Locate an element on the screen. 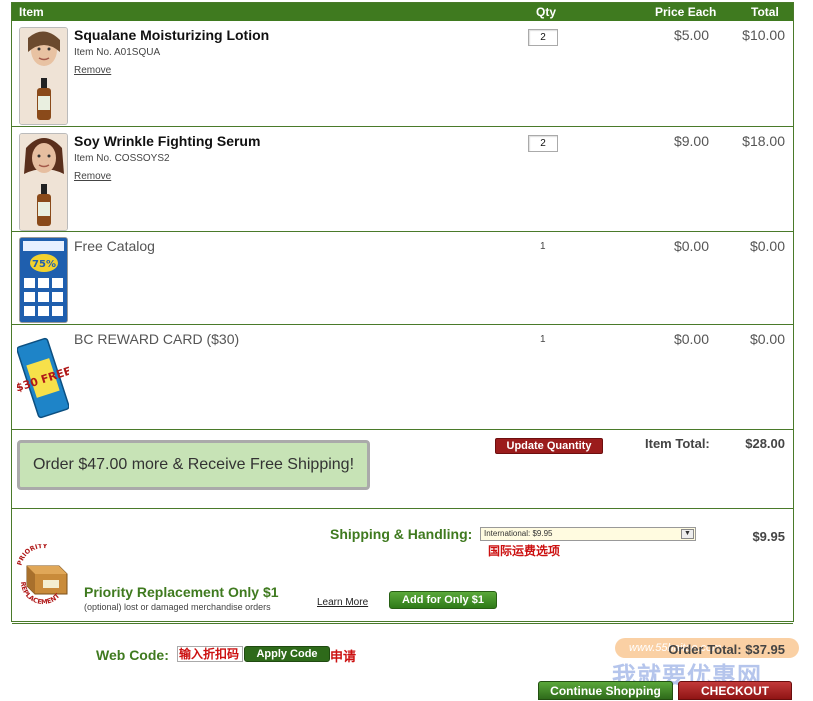 Image resolution: width=813 pixels, height=701 pixels. price-each: $9.00 is located at coordinates (691, 141).